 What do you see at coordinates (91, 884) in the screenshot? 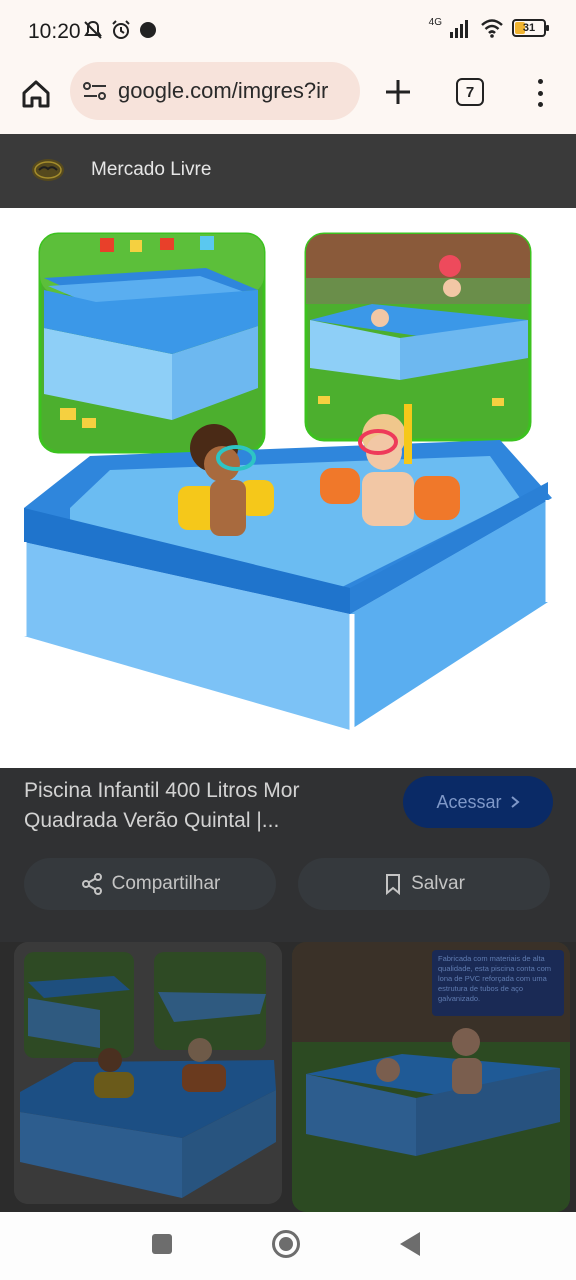
I see `share-icon` at bounding box center [91, 884].